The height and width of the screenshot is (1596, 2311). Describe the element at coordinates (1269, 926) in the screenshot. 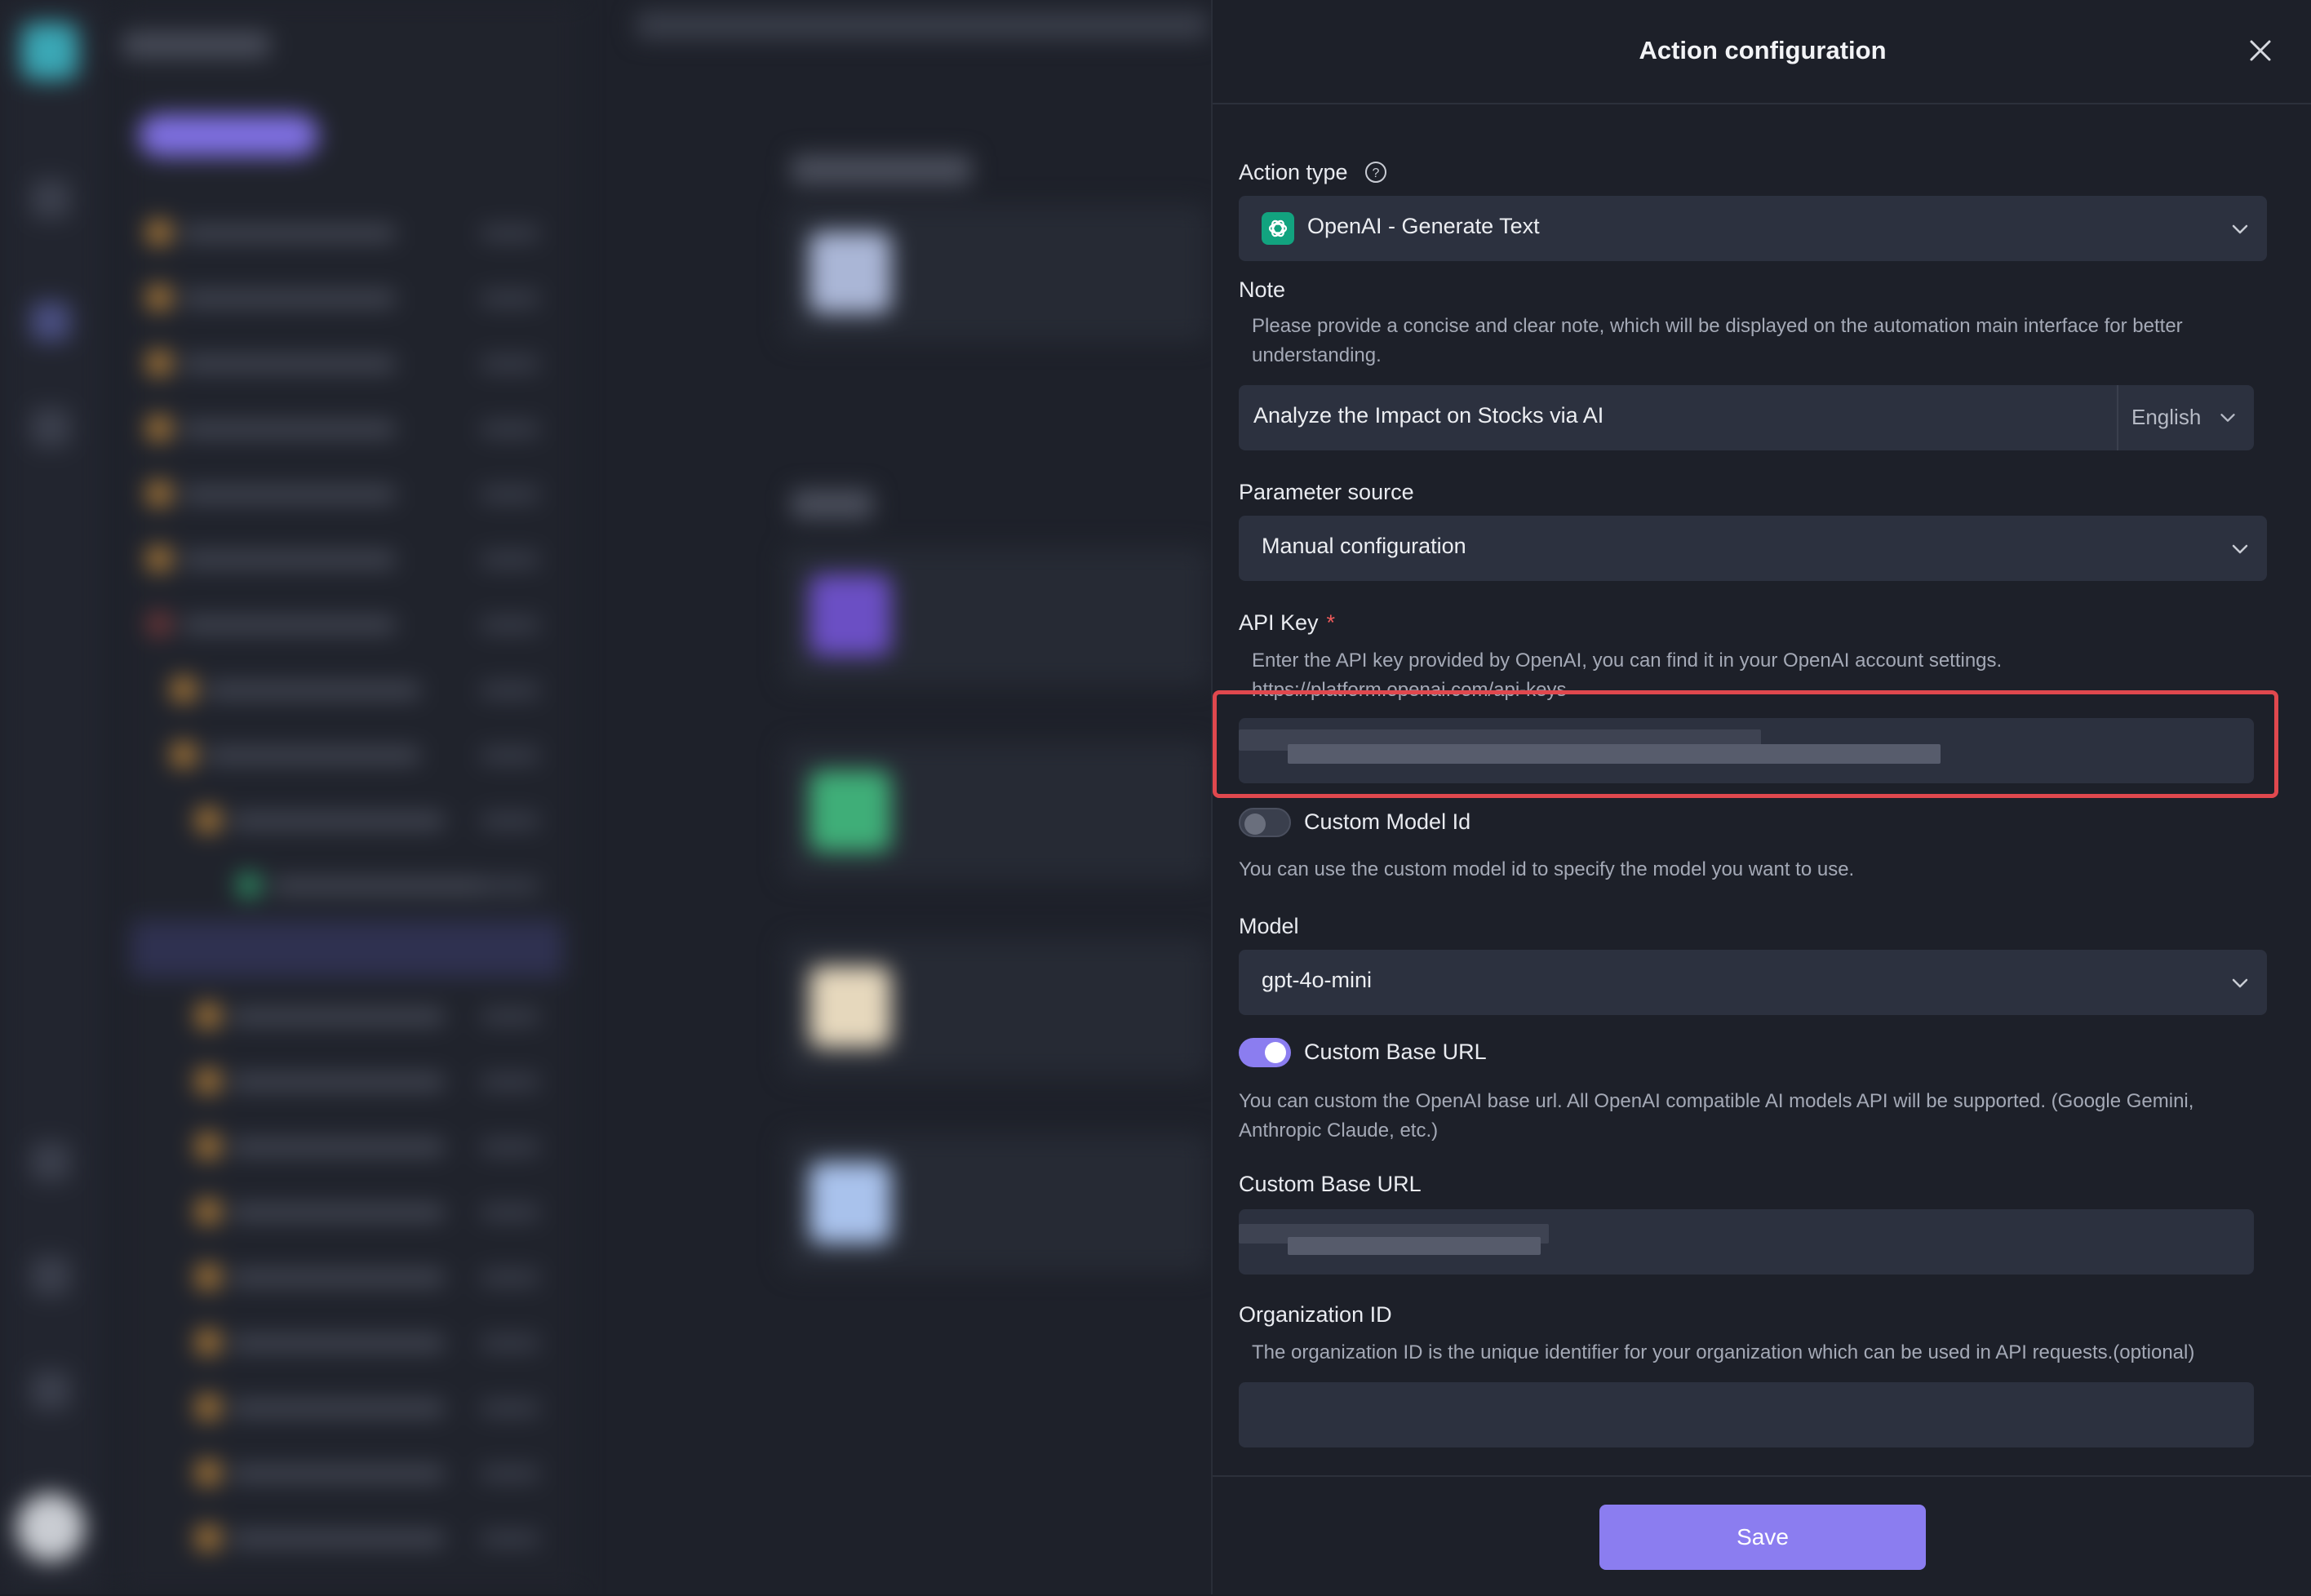

I see `model-label: Model` at that location.